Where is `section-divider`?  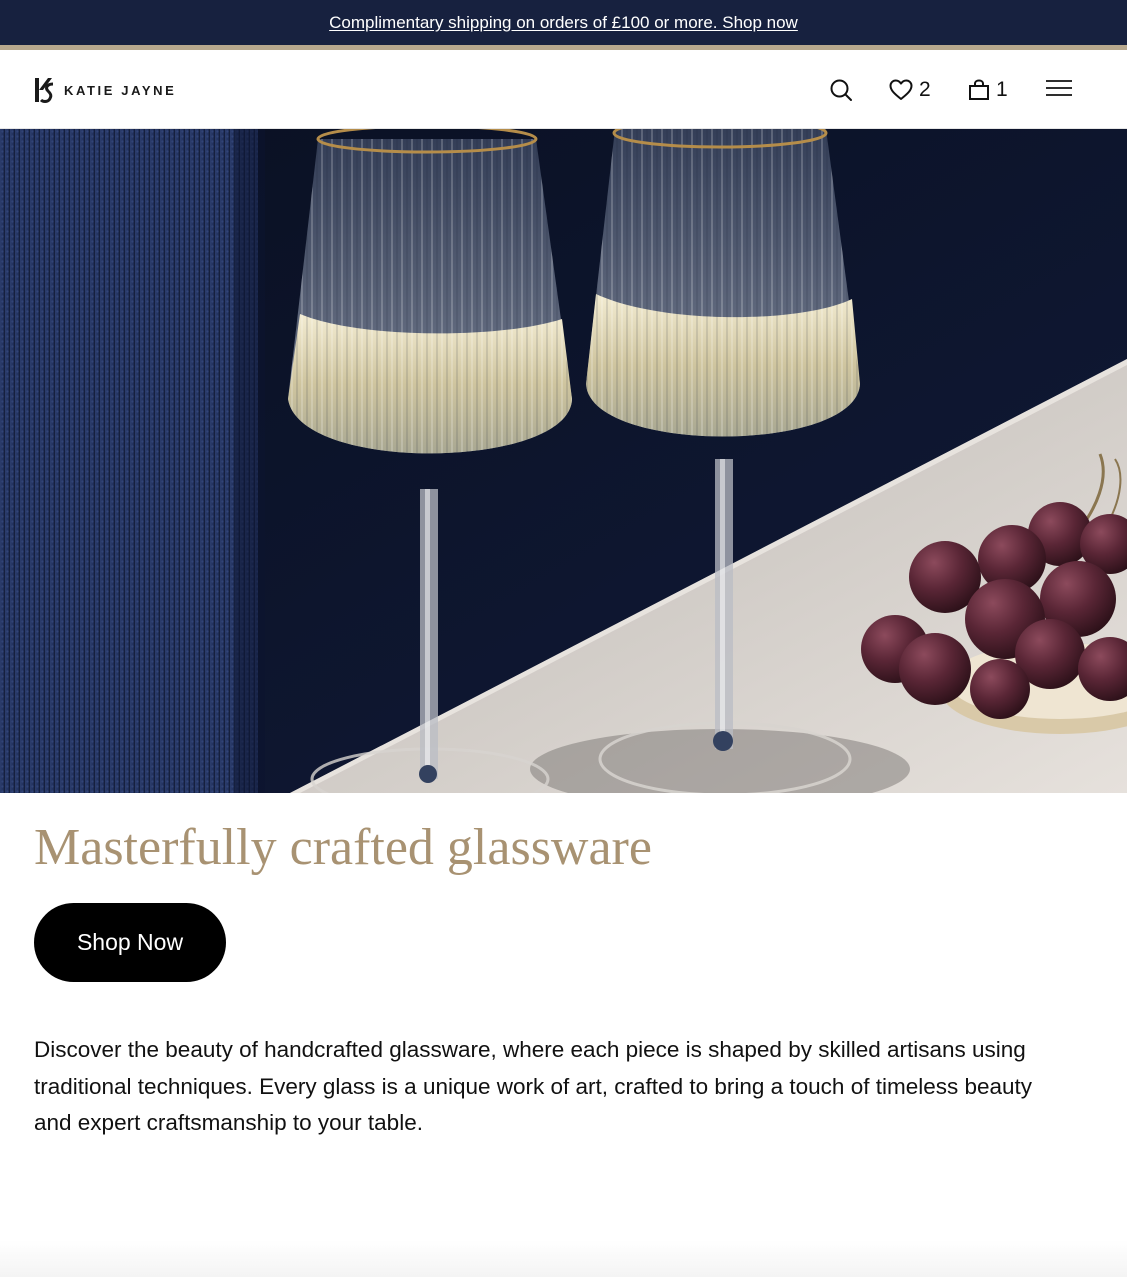 section-divider is located at coordinates (563, 1258).